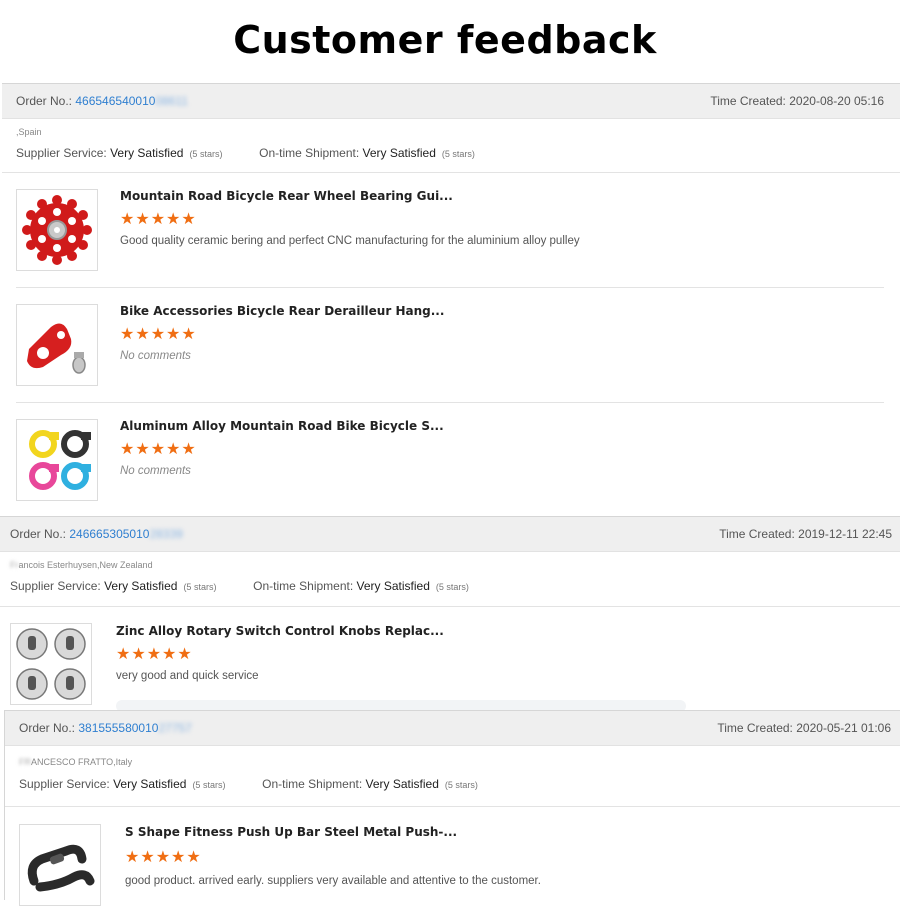 This screenshot has height=906, width=900. Describe the element at coordinates (85, 565) in the screenshot. I see `buyer-location-text: ancois Esterhuysen,New Zealand` at that location.